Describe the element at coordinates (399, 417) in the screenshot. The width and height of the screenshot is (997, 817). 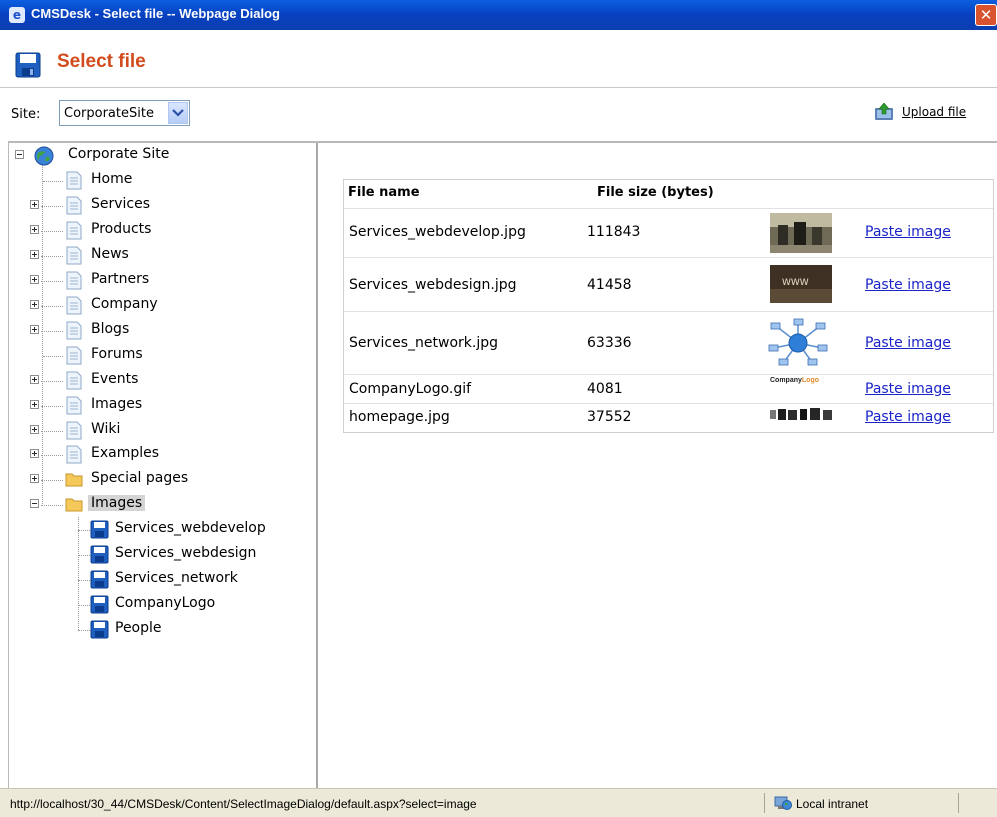
I see `file-name-cell: homepage.jpg` at that location.